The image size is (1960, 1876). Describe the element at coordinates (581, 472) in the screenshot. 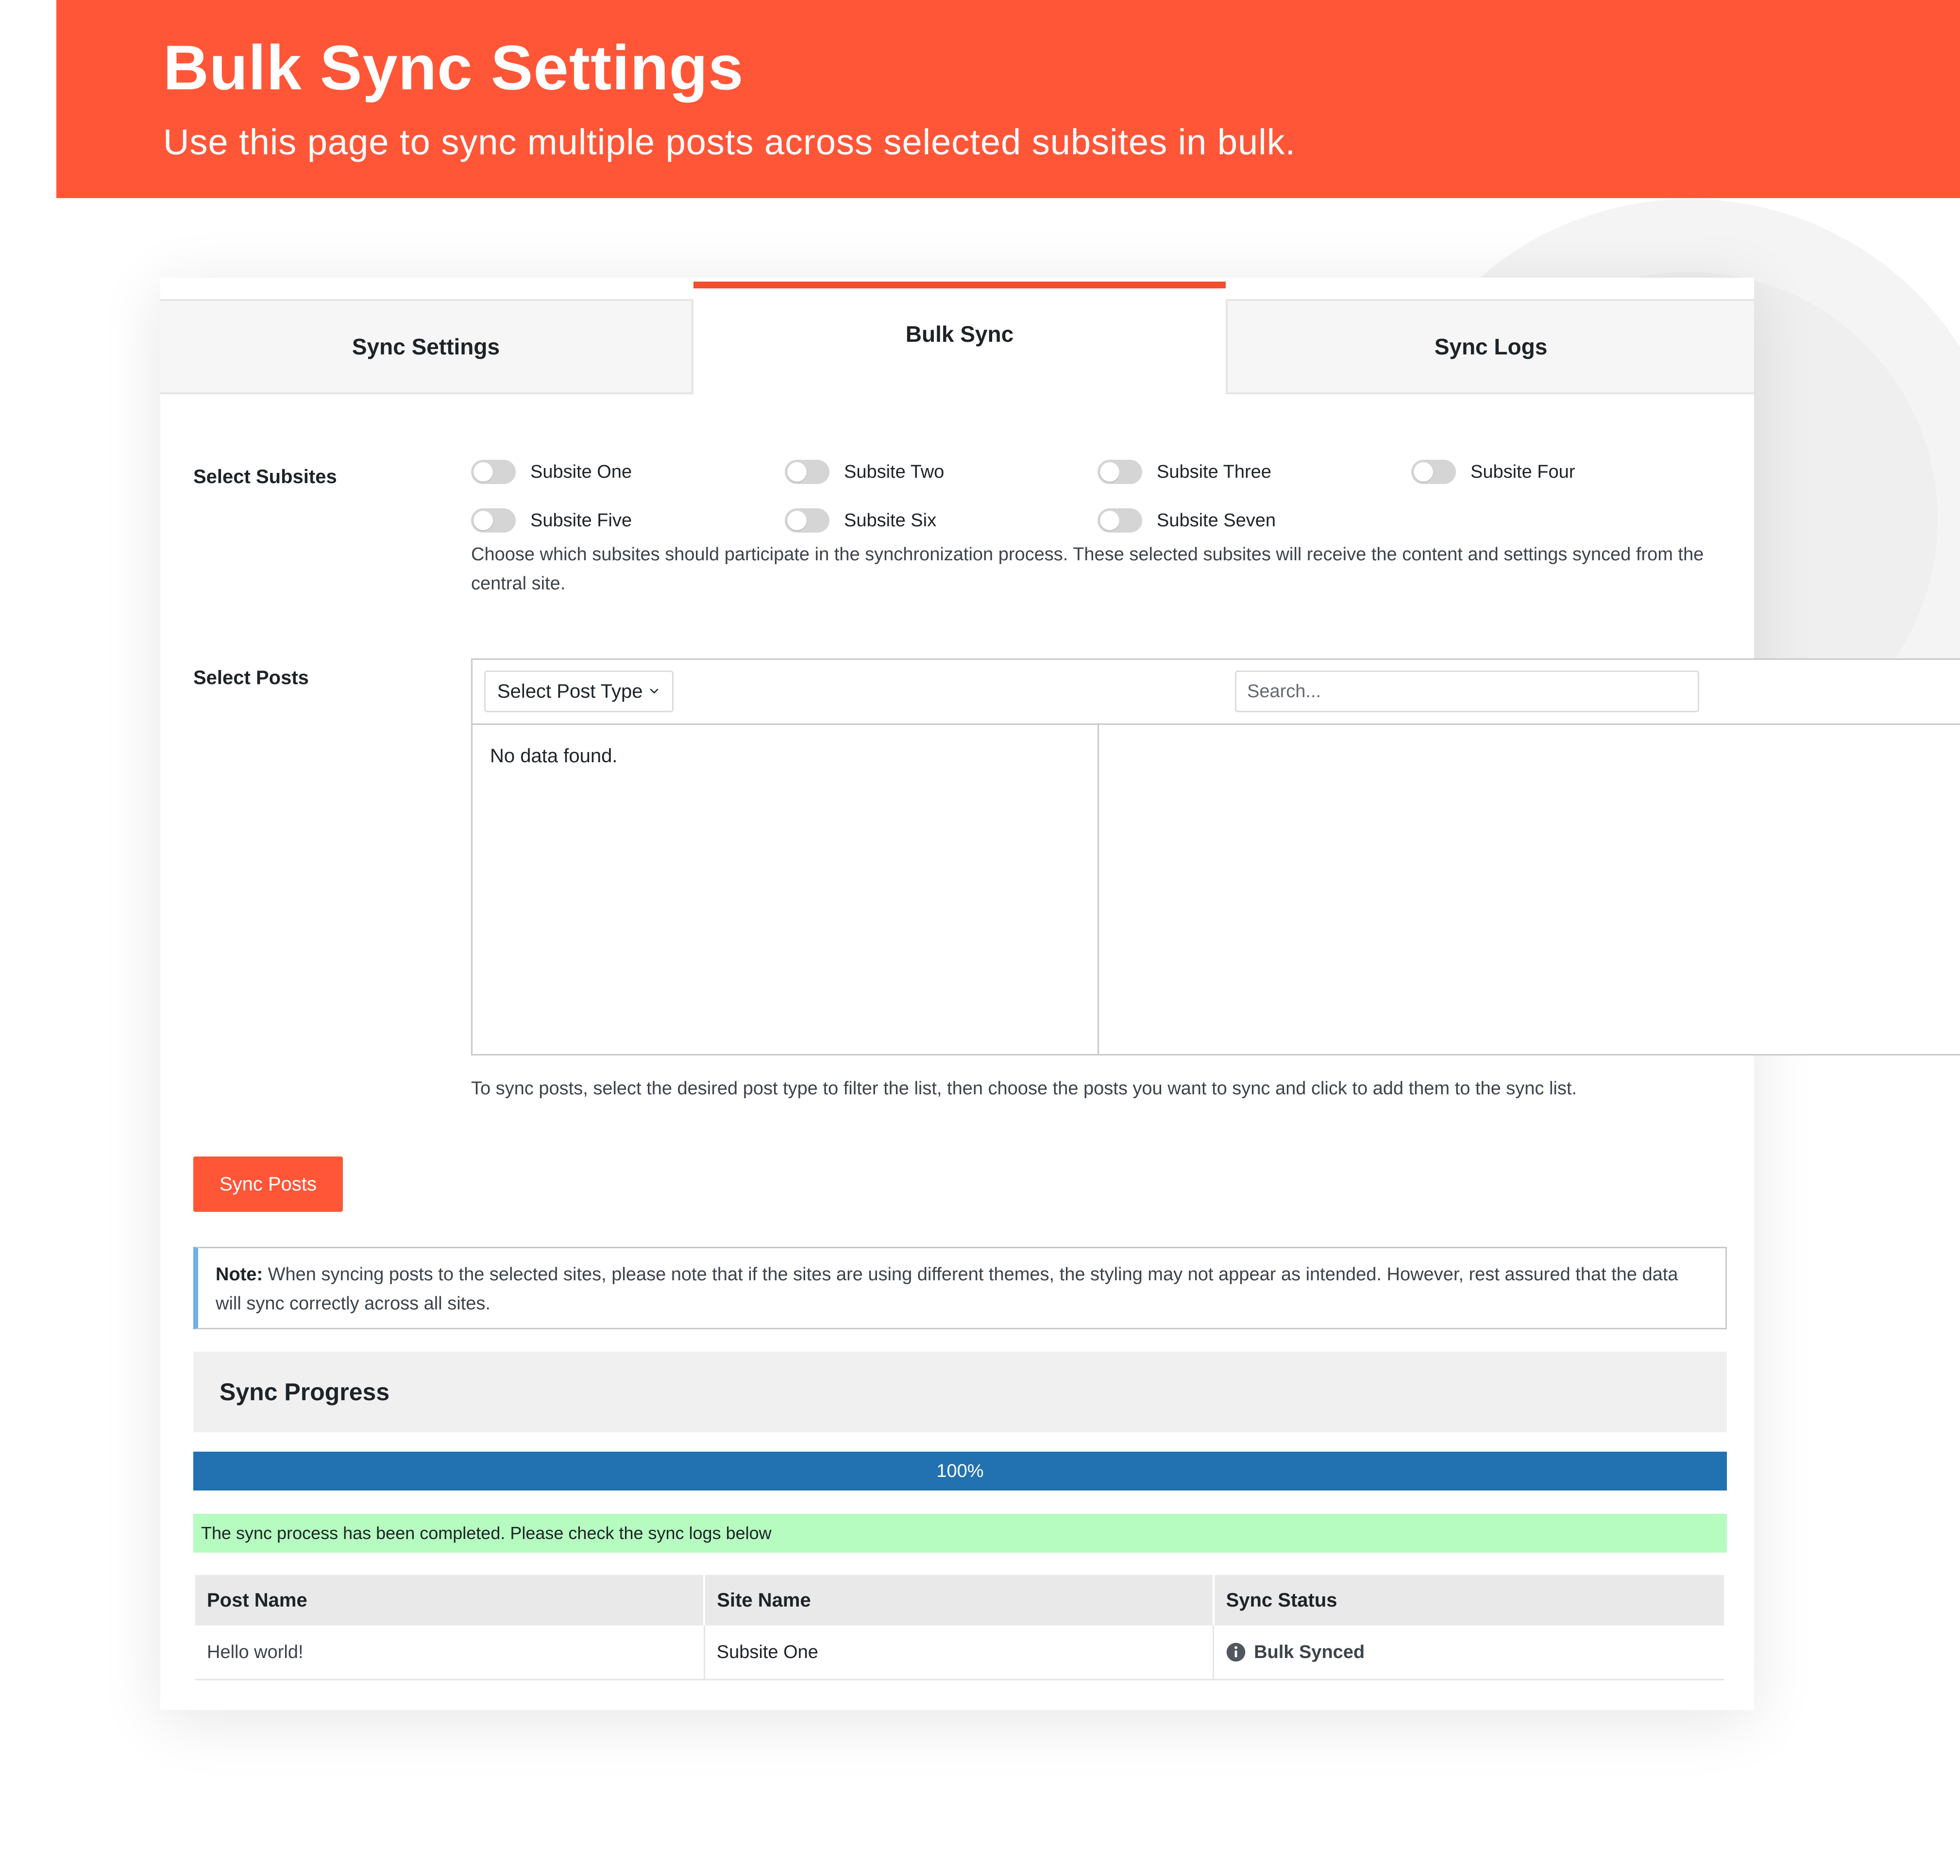

I see `subsite-label: Subsite One` at that location.